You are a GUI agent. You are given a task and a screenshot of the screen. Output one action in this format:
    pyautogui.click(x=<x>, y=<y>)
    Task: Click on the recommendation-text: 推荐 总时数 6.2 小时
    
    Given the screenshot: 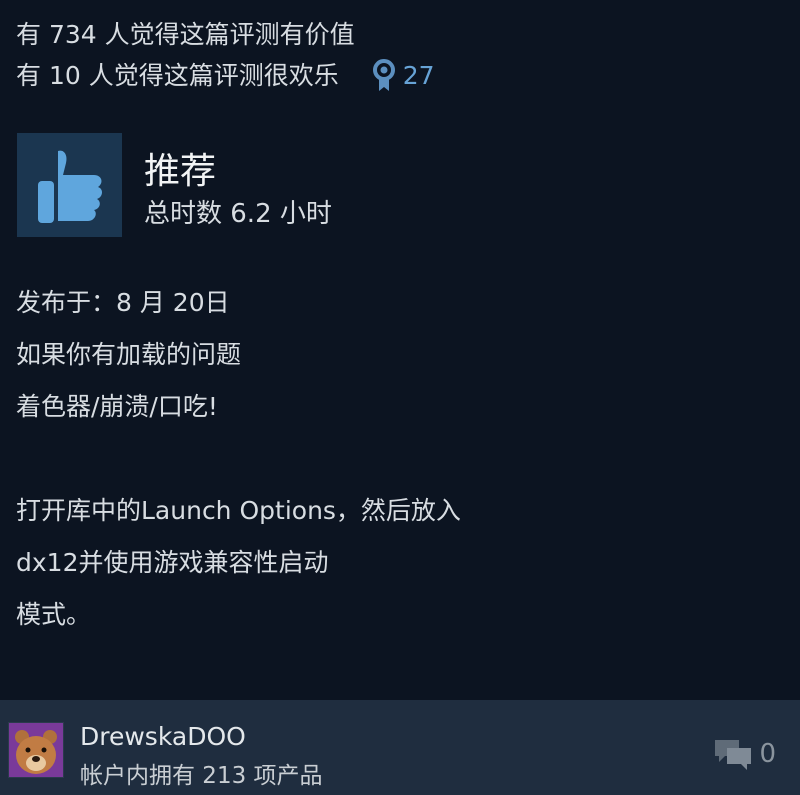 What is the action you would take?
    pyautogui.click(x=238, y=190)
    